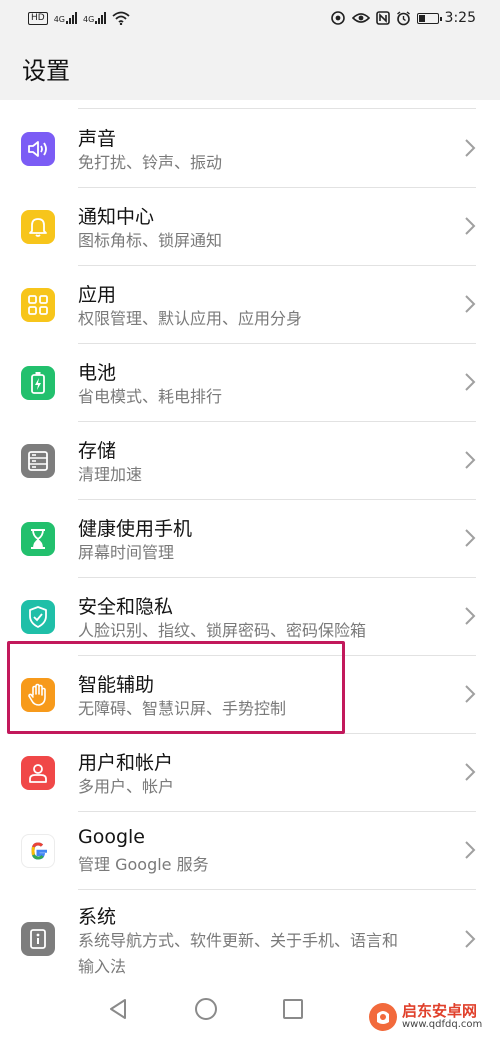 This screenshot has height=1039, width=500. Describe the element at coordinates (250, 149) in the screenshot. I see `settings-item-sound: 声音 免打扰、铃声、振动` at that location.